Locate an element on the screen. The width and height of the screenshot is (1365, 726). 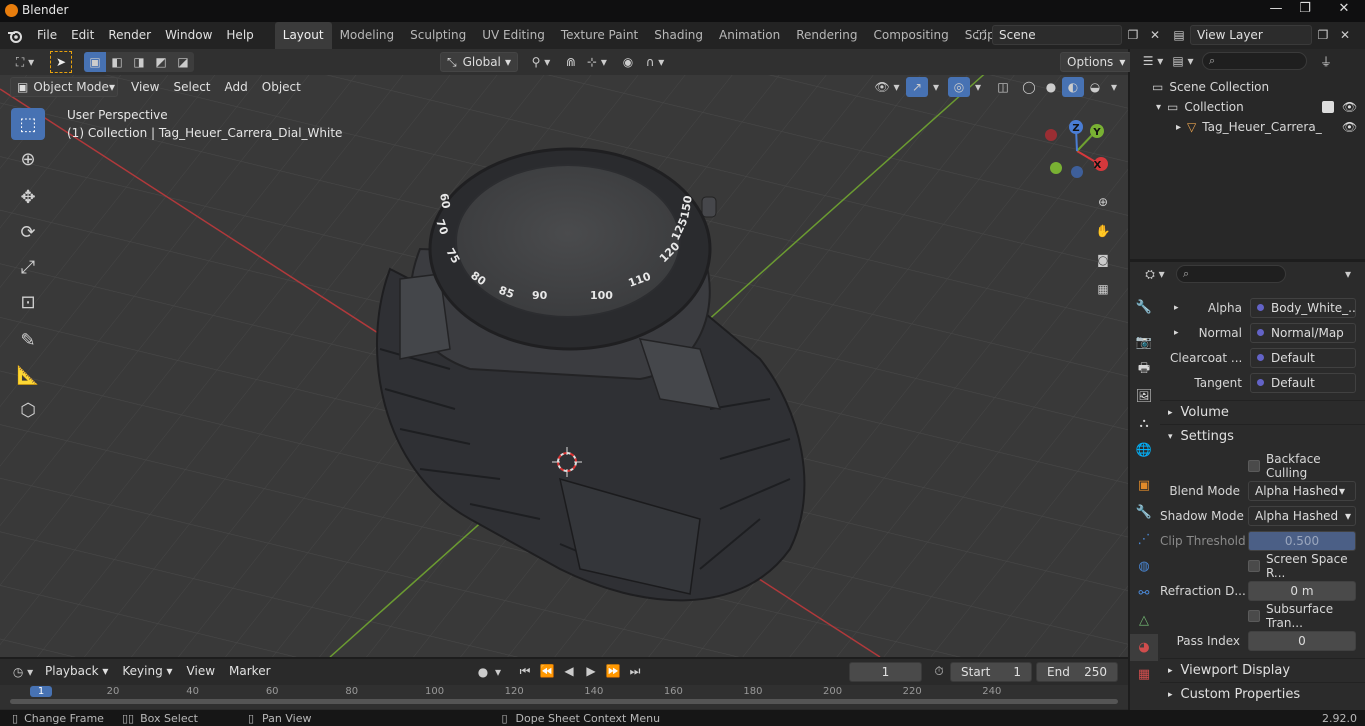
menu-add: Add is located at coordinates (236, 87).